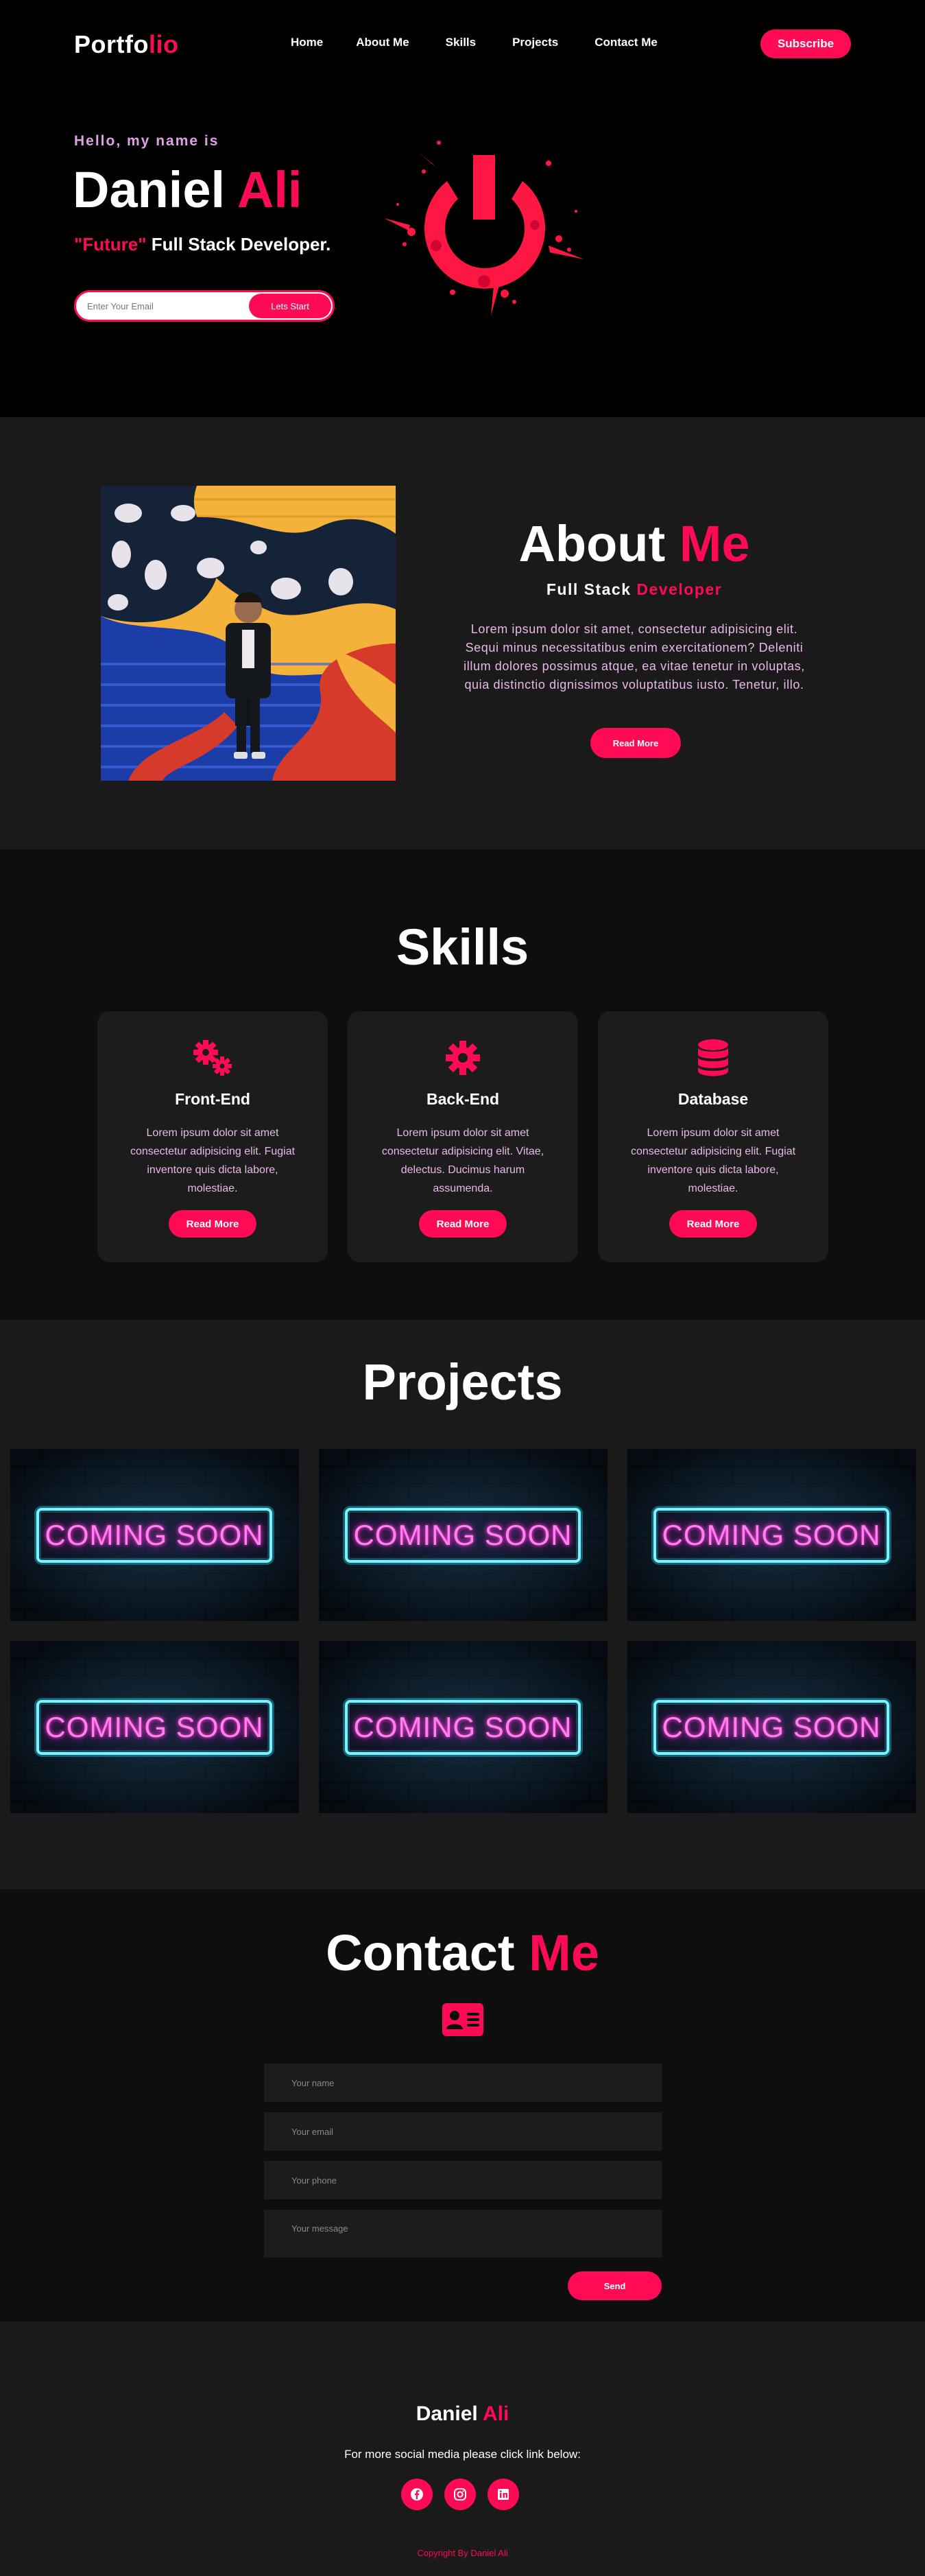 The height and width of the screenshot is (2576, 925). Describe the element at coordinates (484, 228) in the screenshot. I see `power-icon` at that location.